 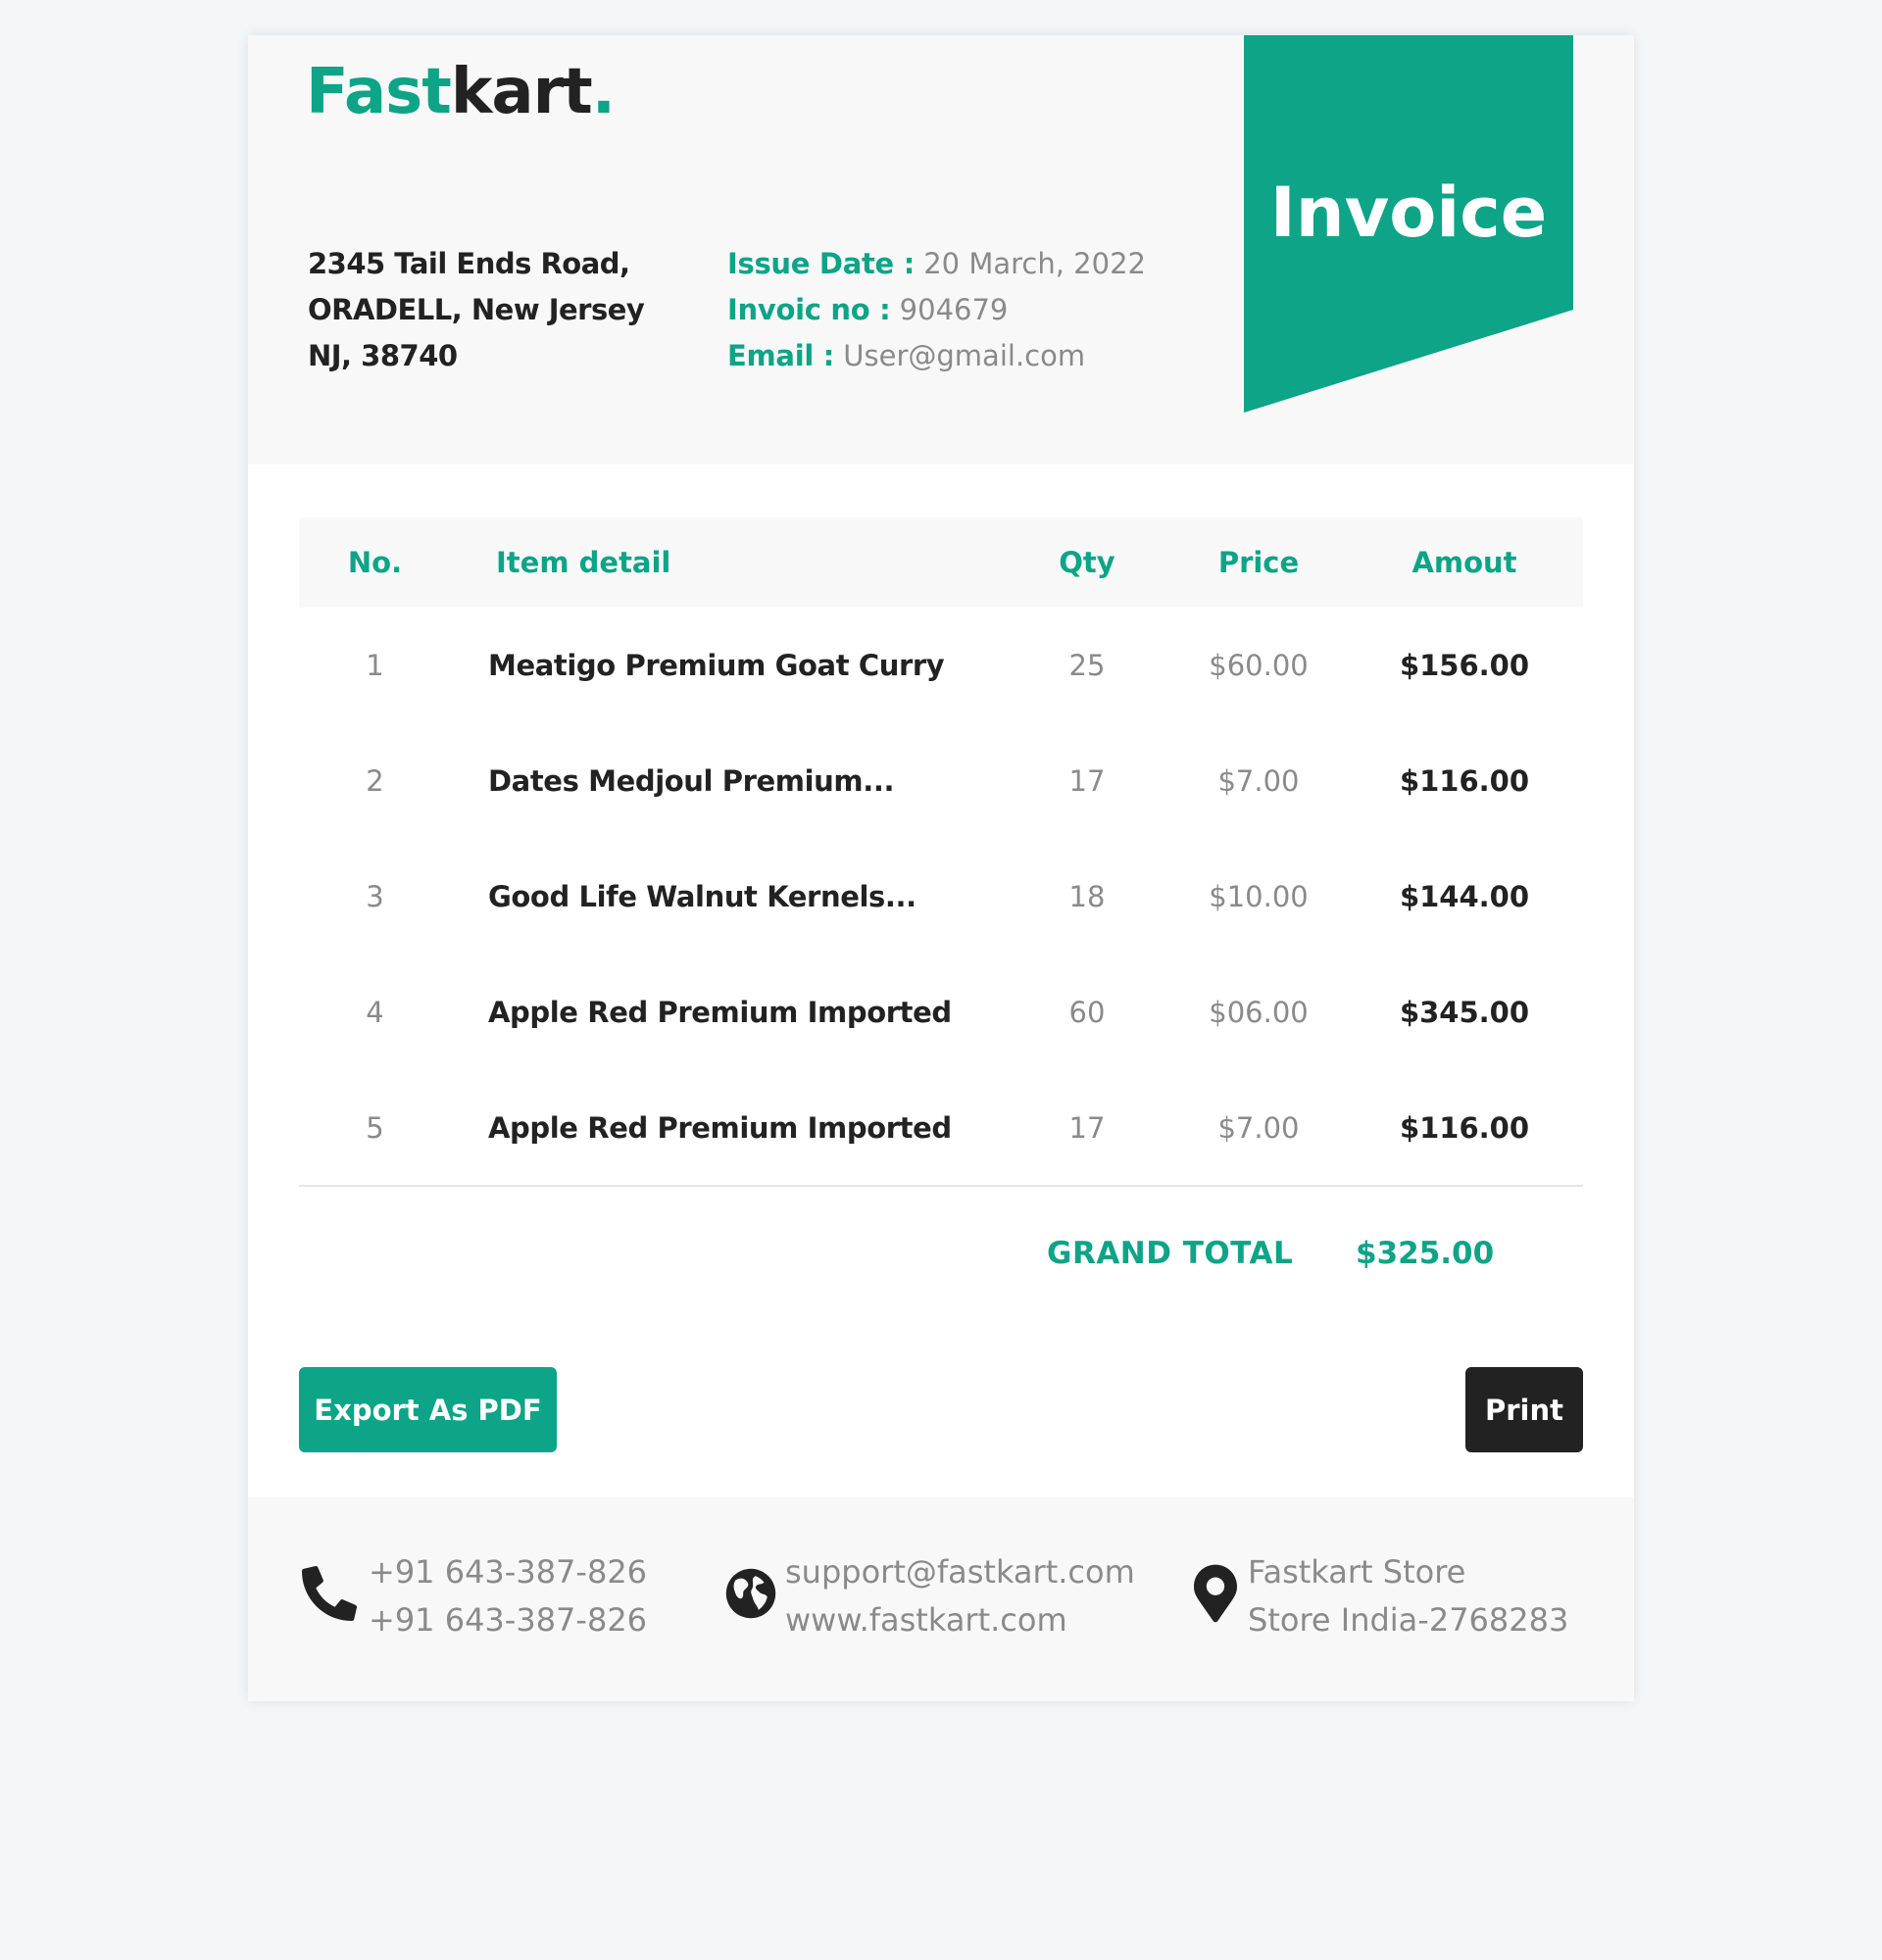 I want to click on phone-numbers: +91 643-387-826 +91 643-387-826, so click(x=508, y=1596).